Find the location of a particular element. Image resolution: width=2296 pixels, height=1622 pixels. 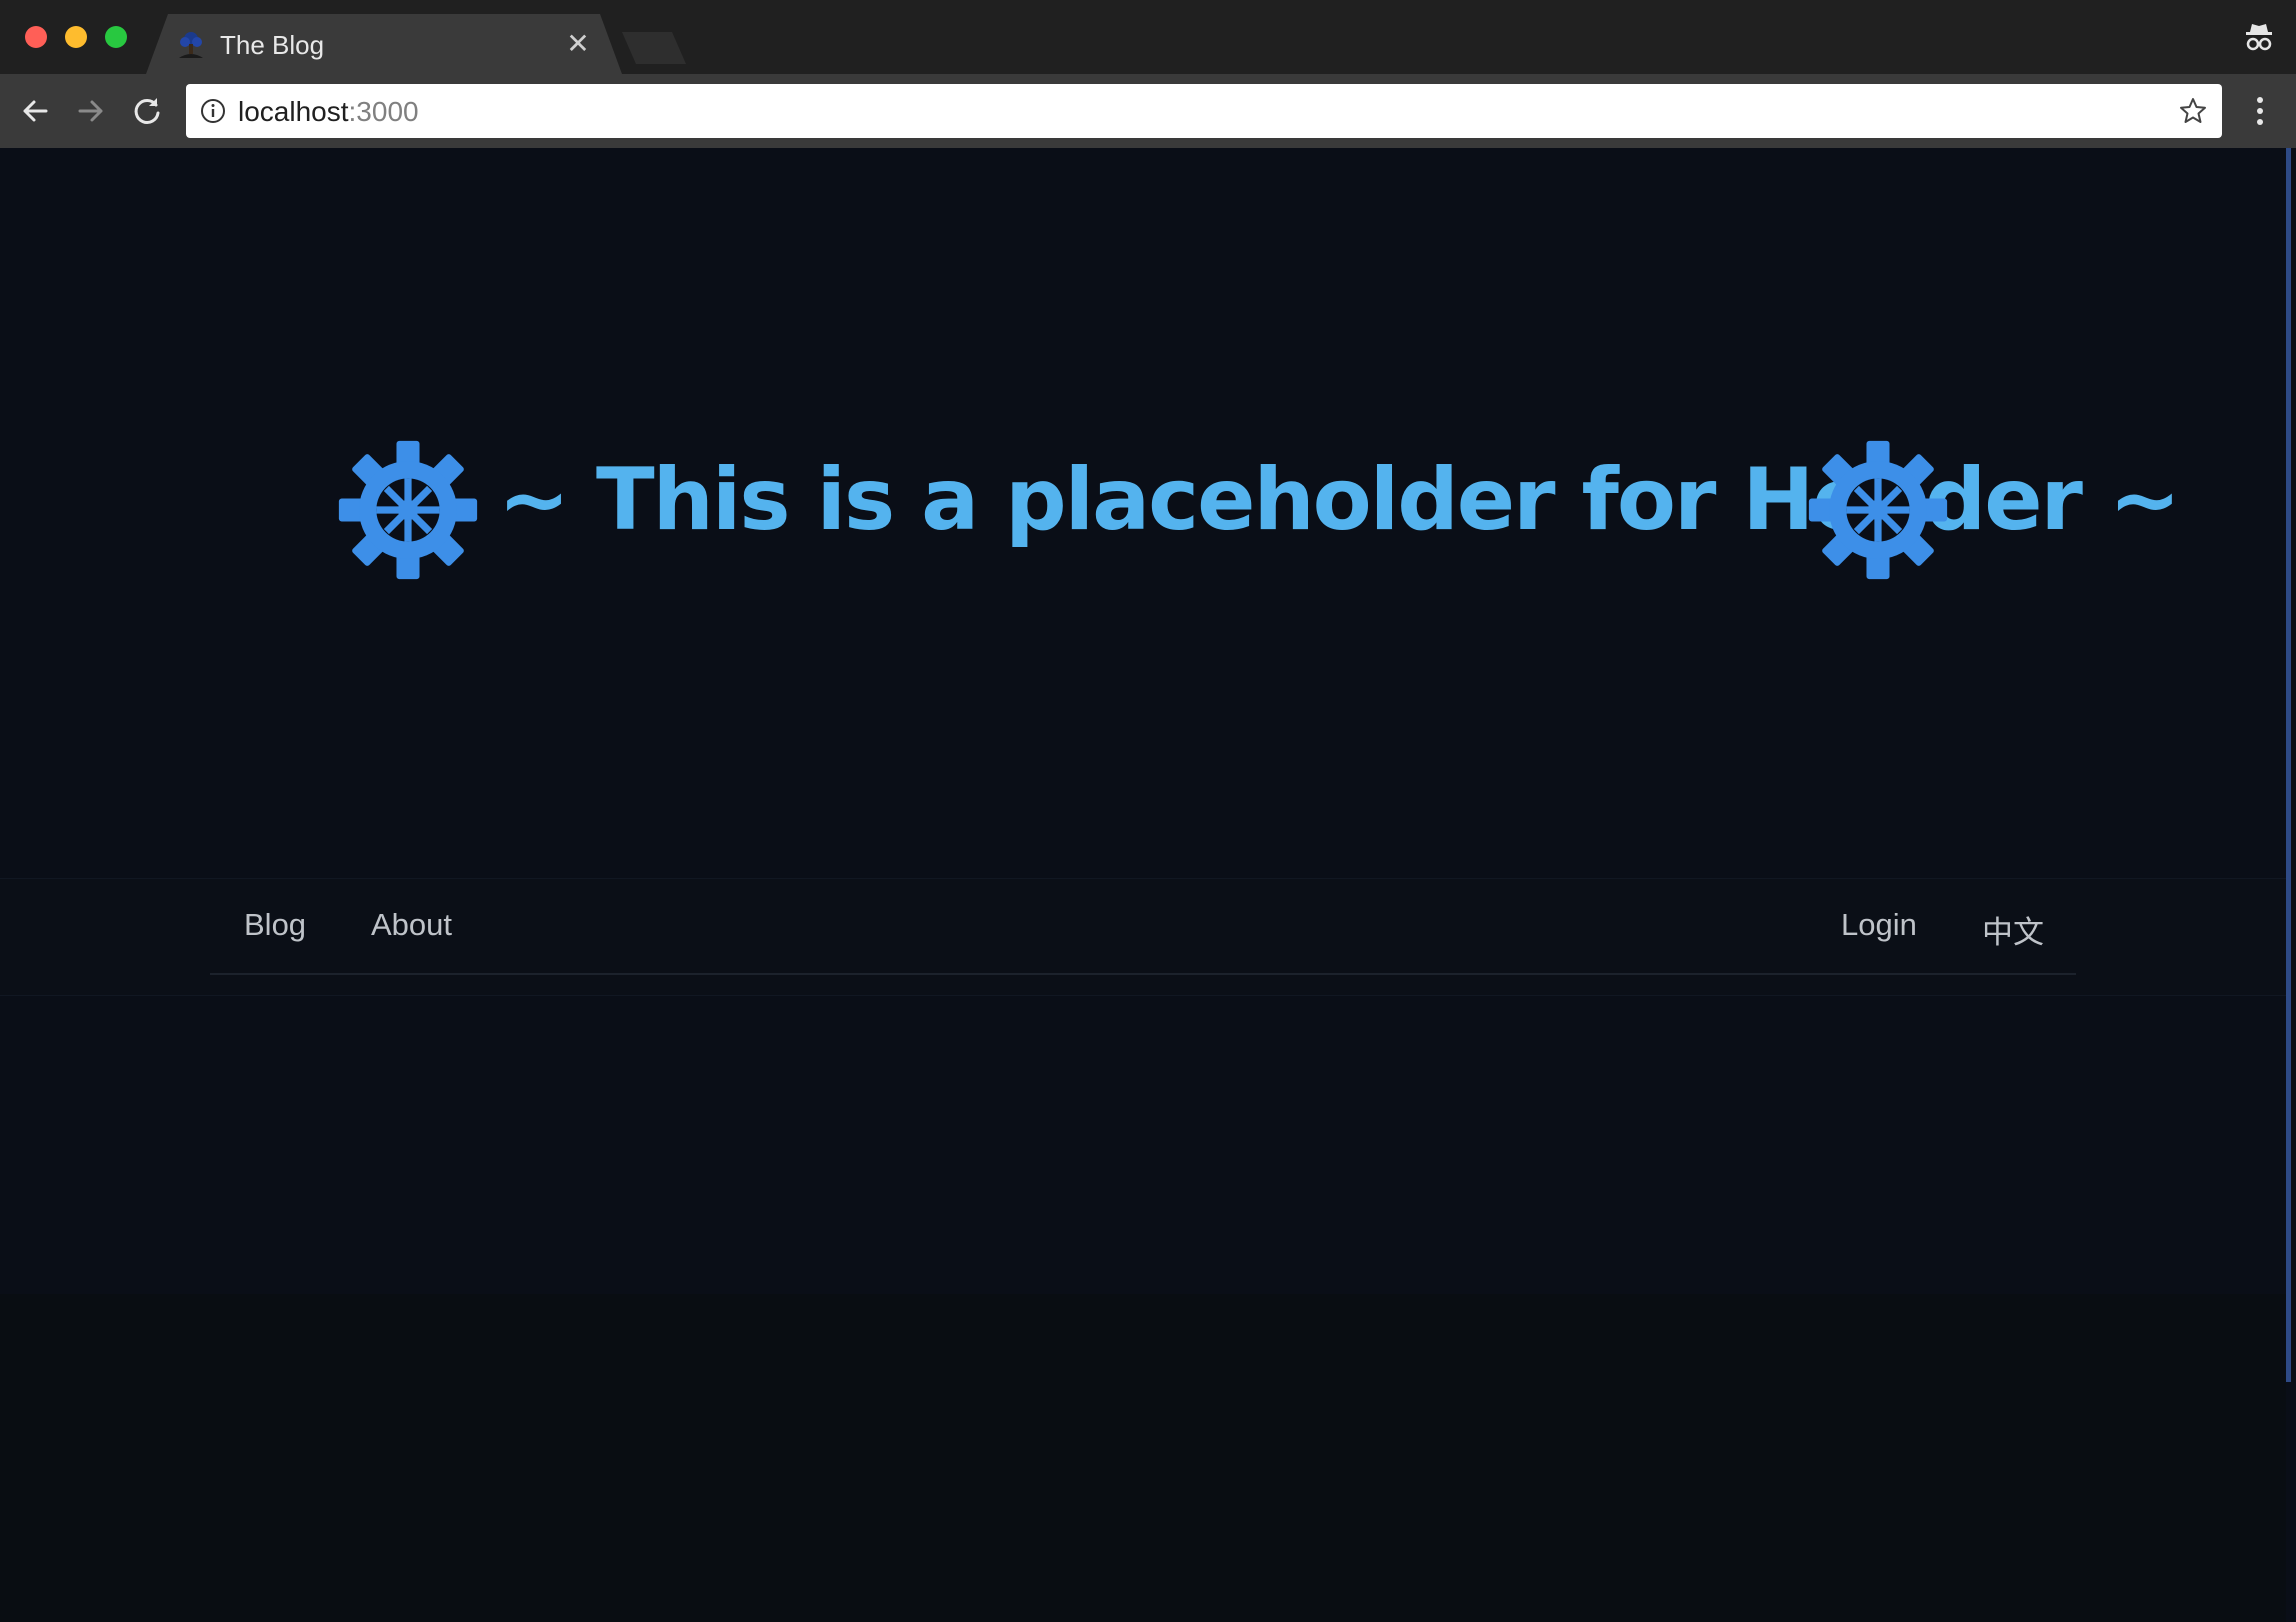

url-text: localhost:3000 is located at coordinates (328, 112).